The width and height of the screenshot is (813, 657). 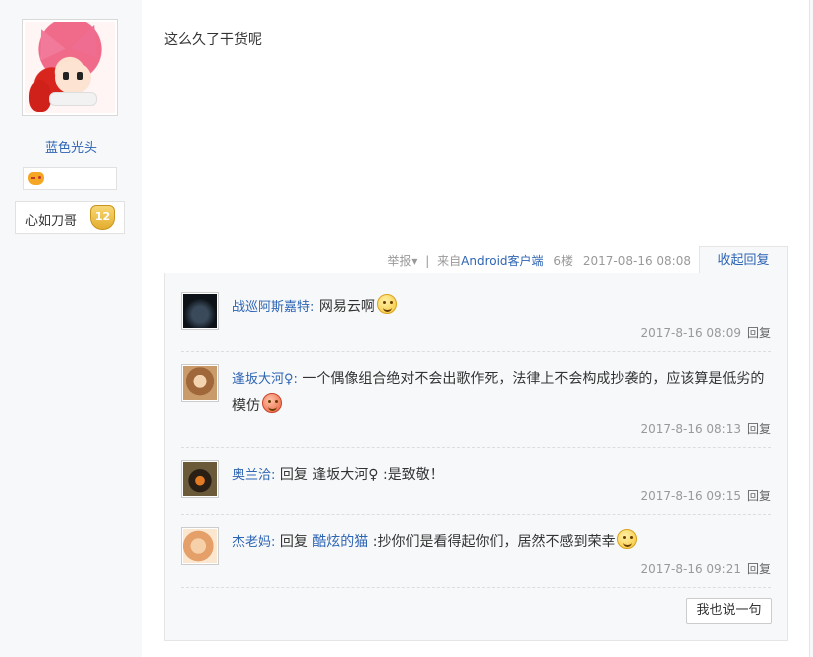 I want to click on add-comment-button: 我也说一句, so click(x=729, y=611).